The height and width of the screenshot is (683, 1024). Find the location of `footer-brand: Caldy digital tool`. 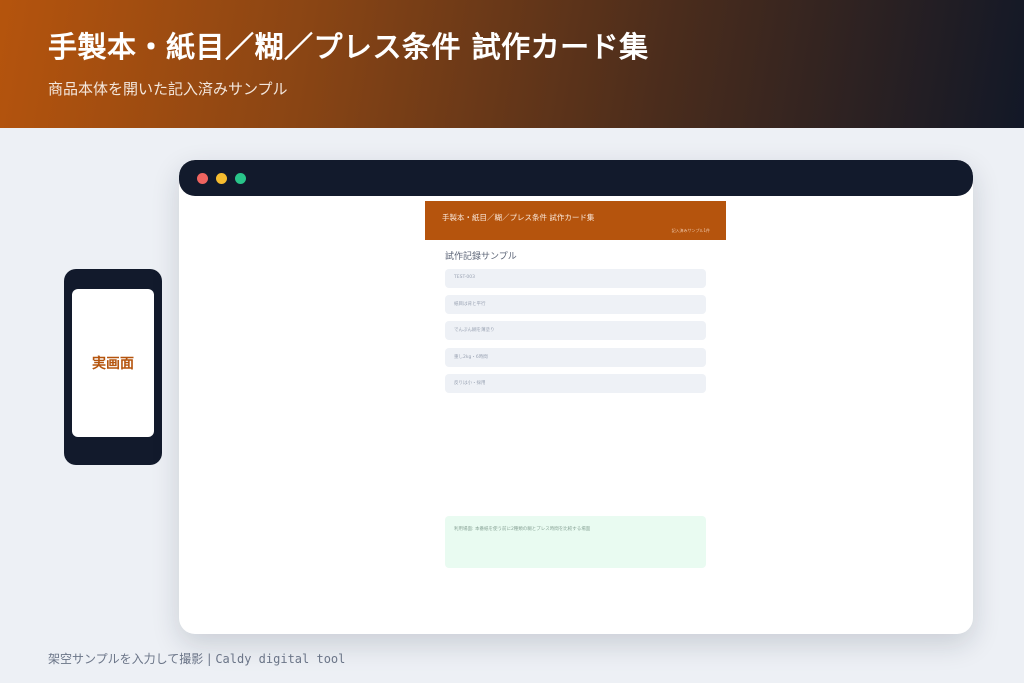

footer-brand: Caldy digital tool is located at coordinates (280, 659).